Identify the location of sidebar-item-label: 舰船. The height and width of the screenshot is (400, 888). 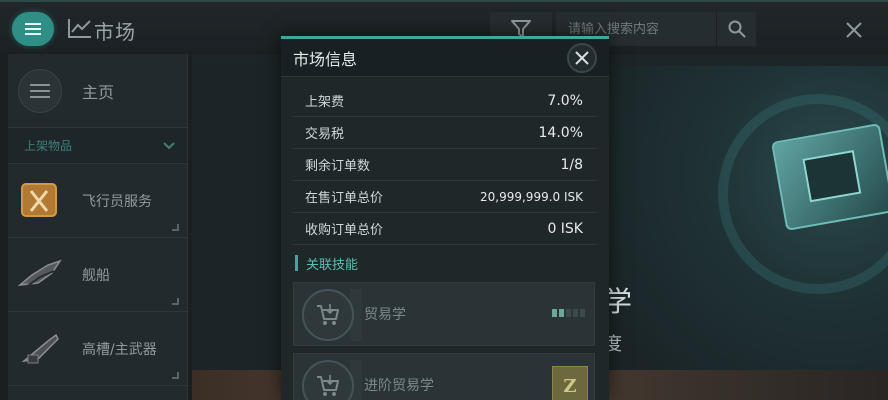
(96, 275).